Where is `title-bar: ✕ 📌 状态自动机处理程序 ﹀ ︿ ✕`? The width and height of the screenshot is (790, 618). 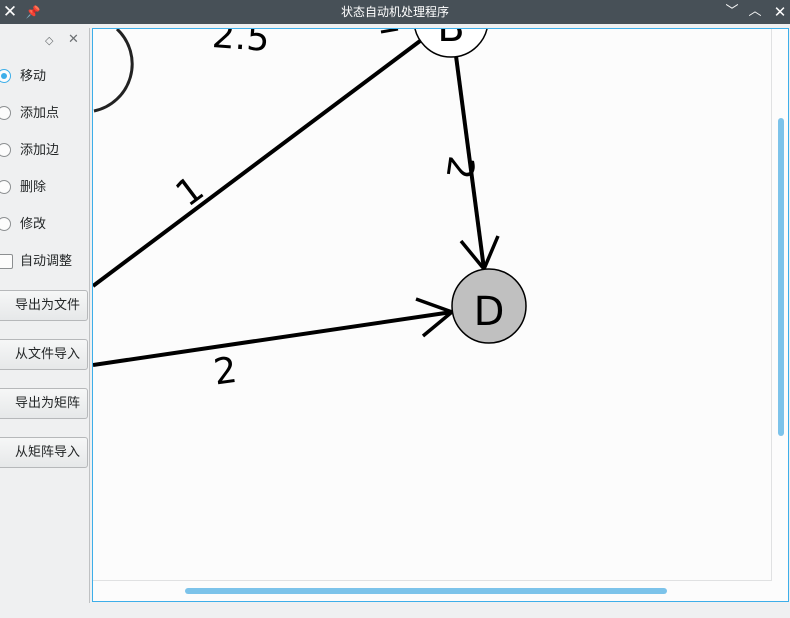
title-bar: ✕ 📌 状态自动机处理程序 ﹀ ︿ ✕ is located at coordinates (395, 12).